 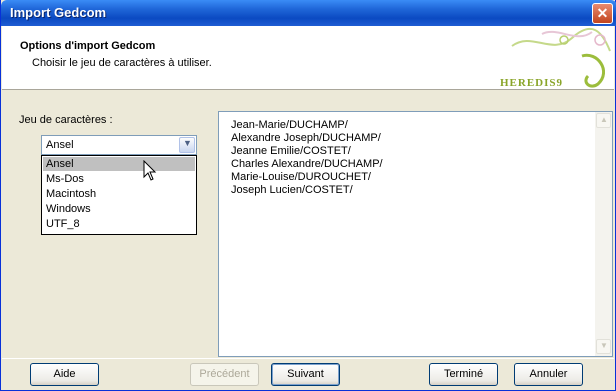 What do you see at coordinates (548, 374) in the screenshot?
I see `cancel-button: Annuler` at bounding box center [548, 374].